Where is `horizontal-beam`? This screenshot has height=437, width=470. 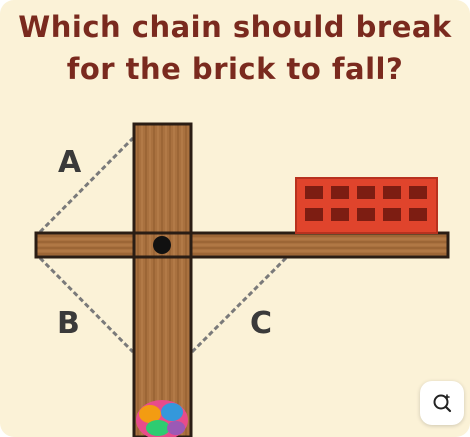 horizontal-beam is located at coordinates (242, 245).